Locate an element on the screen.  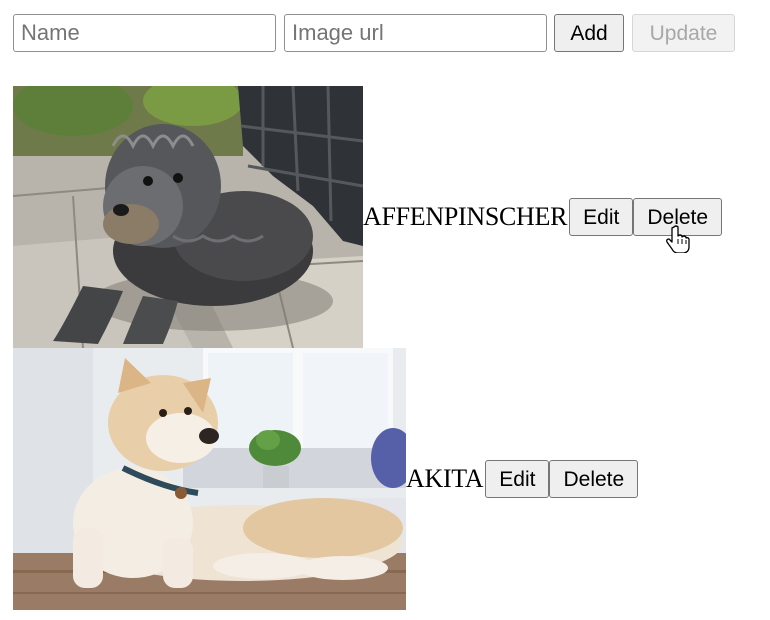
breed-name: AKITA is located at coordinates (445, 478).